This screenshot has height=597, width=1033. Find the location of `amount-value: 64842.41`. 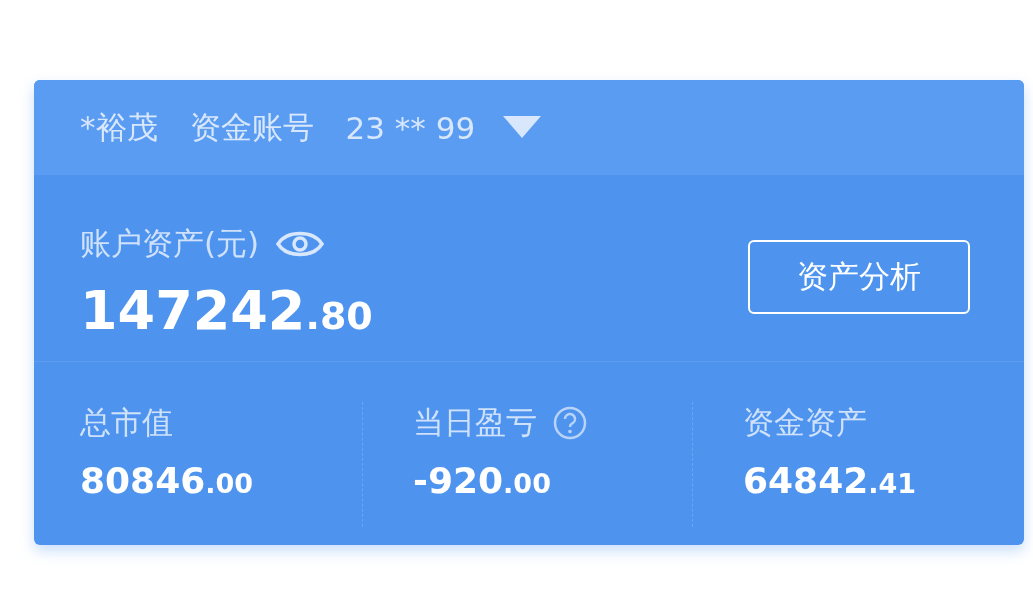

amount-value: 64842.41 is located at coordinates (830, 480).